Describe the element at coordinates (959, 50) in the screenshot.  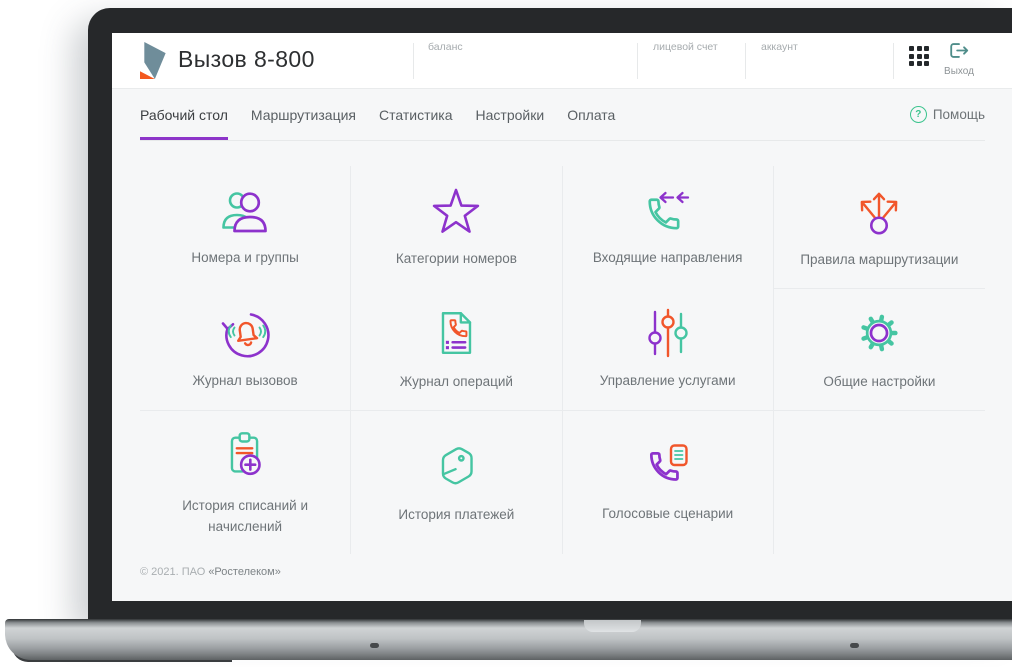
I see `logout-icon` at that location.